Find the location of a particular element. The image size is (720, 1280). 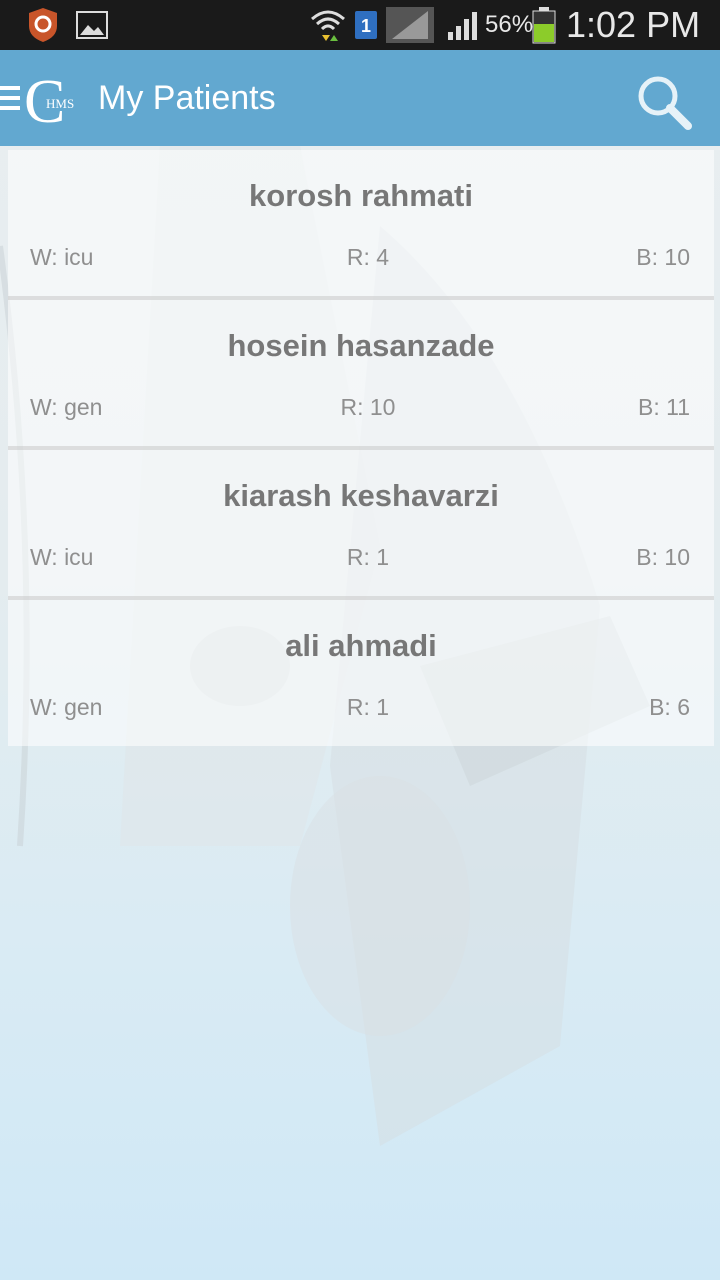

patient-row: ali ahmadi W: gen R: 1 B: 6 is located at coordinates (361, 673).